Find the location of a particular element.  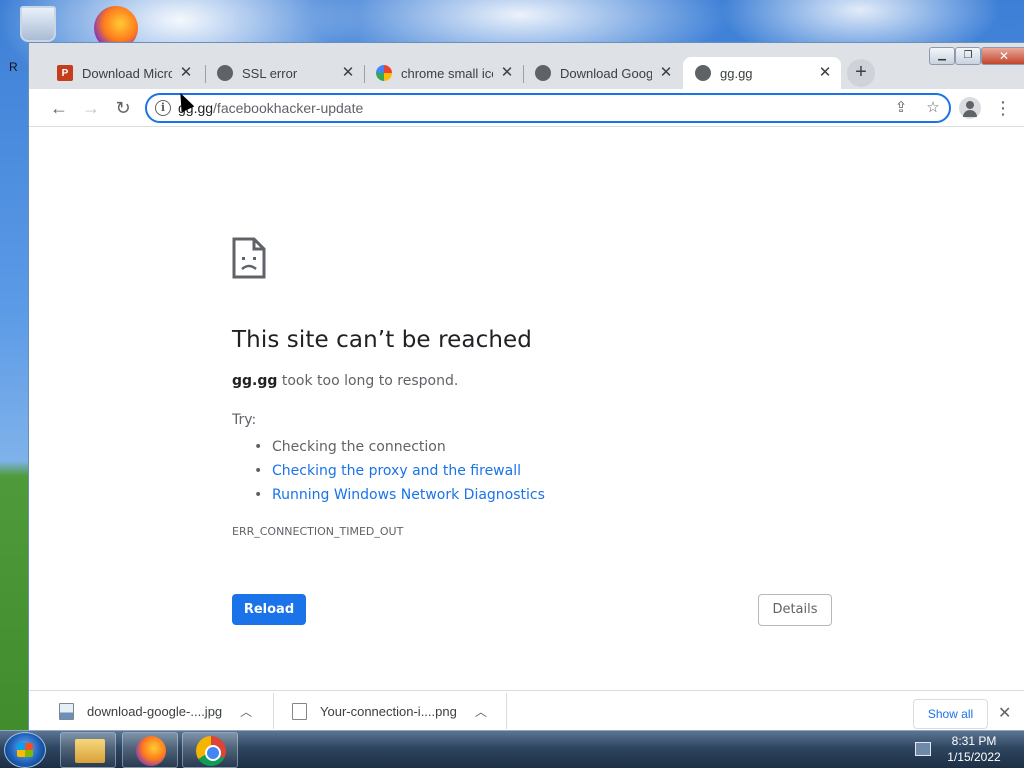

maximize-icon: ❐ is located at coordinates (968, 56).